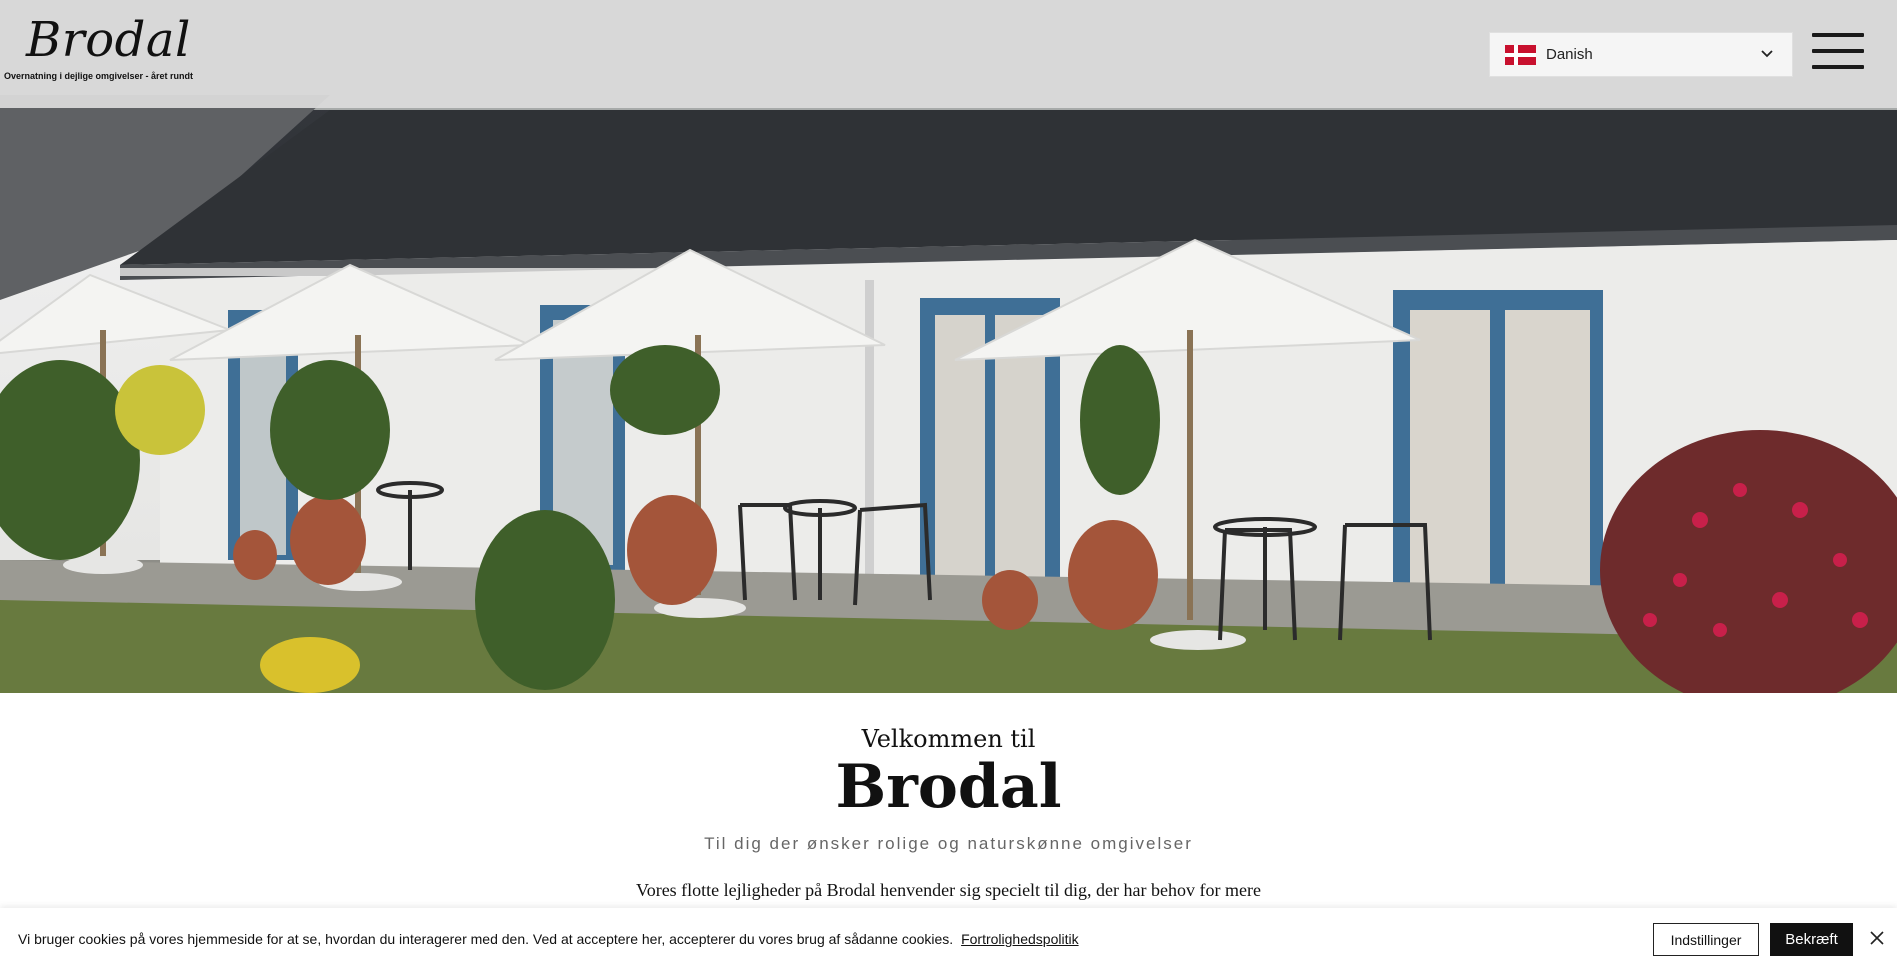 The width and height of the screenshot is (1897, 968). What do you see at coordinates (1020, 939) in the screenshot?
I see `privacy-policy-link: Fortrolighedspolitik` at bounding box center [1020, 939].